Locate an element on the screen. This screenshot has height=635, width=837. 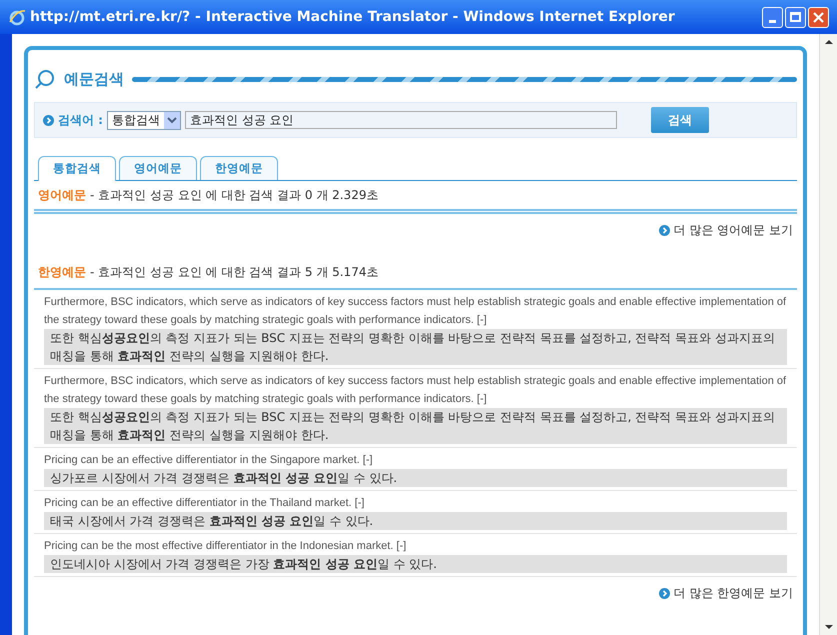
scrollbar is located at coordinates (828, 334).